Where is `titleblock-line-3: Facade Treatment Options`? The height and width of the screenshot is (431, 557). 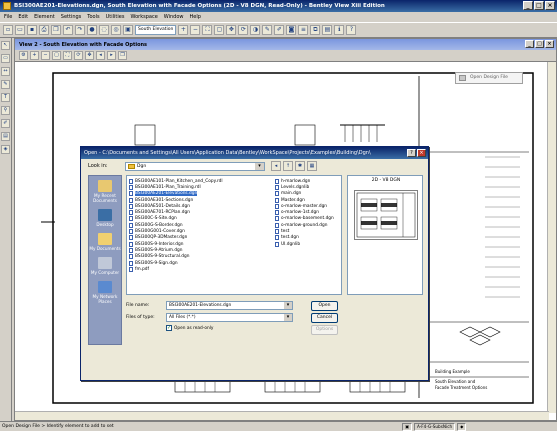
titleblock-line-3: Facade Treatment Options is located at coordinates (461, 387).